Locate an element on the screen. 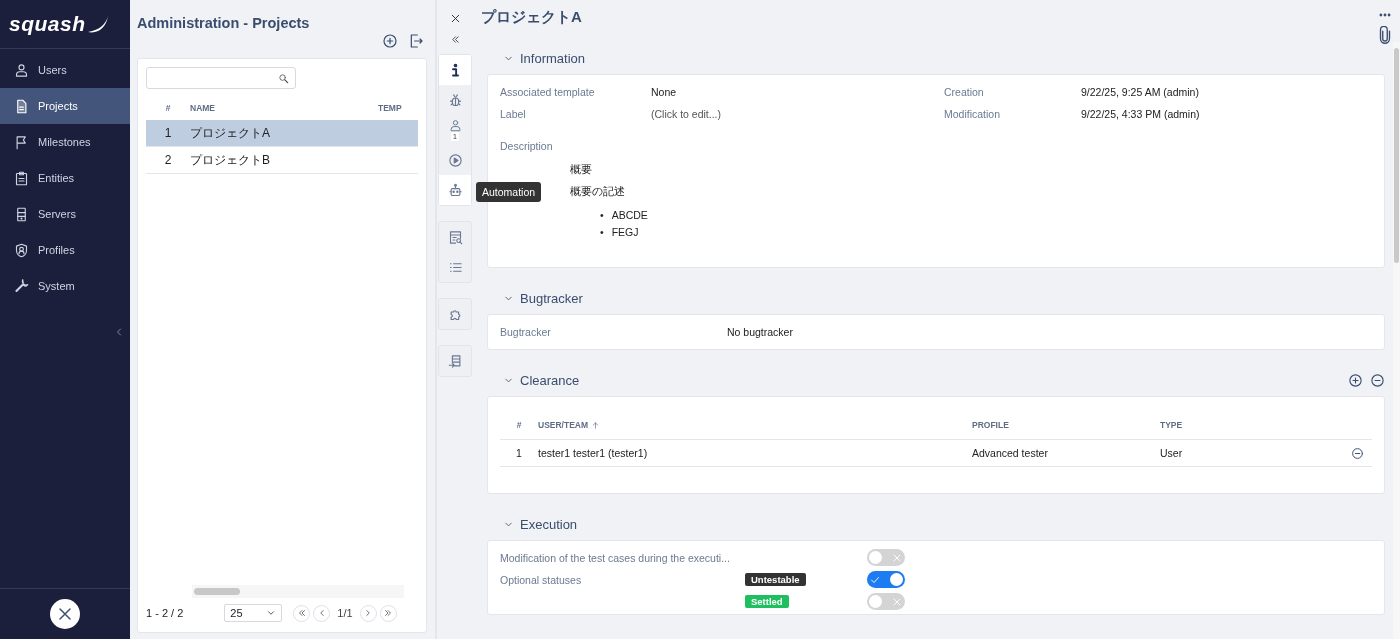  person-icon is located at coordinates (455, 125).